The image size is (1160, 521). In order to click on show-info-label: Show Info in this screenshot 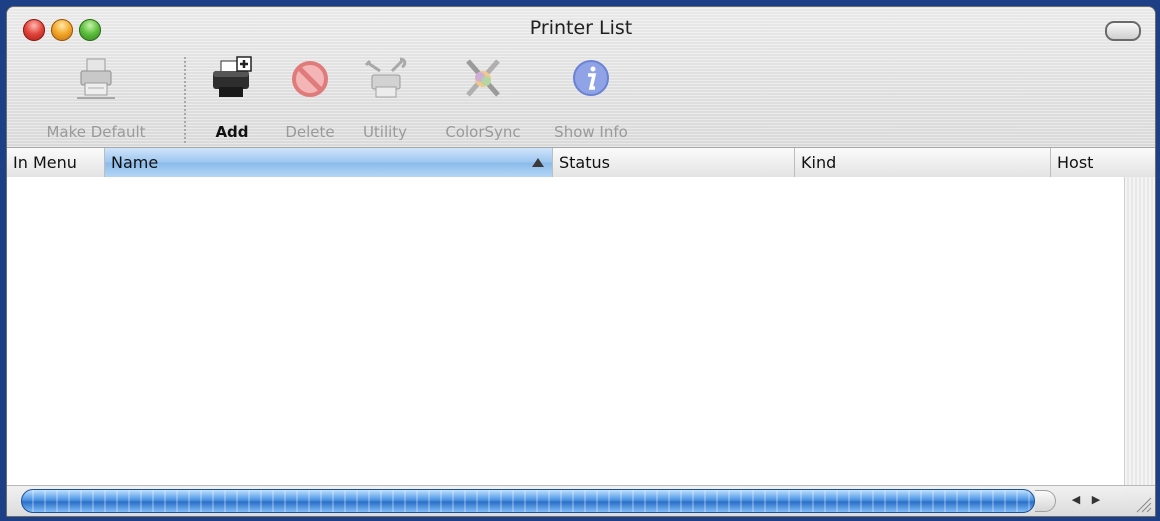, I will do `click(591, 132)`.